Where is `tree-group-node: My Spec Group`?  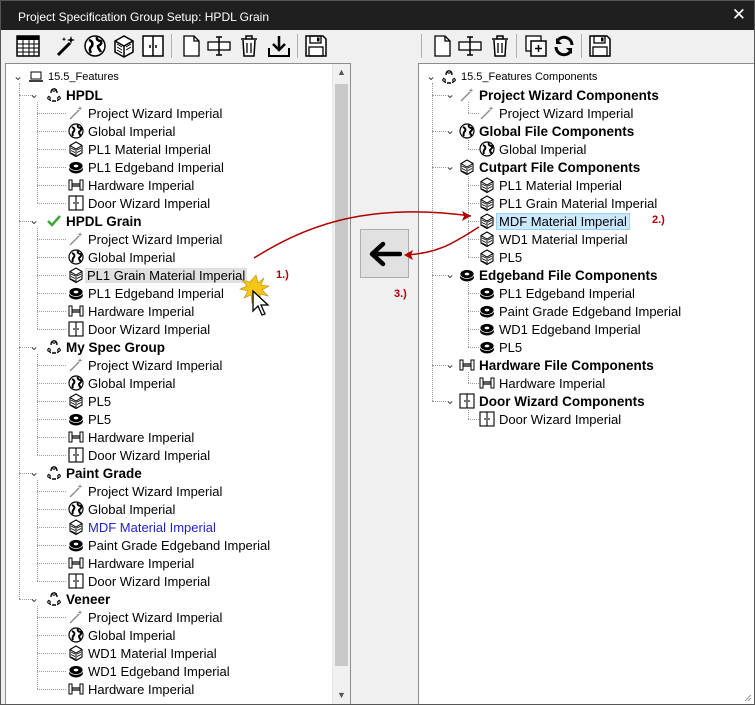
tree-group-node: My Spec Group is located at coordinates (105, 347).